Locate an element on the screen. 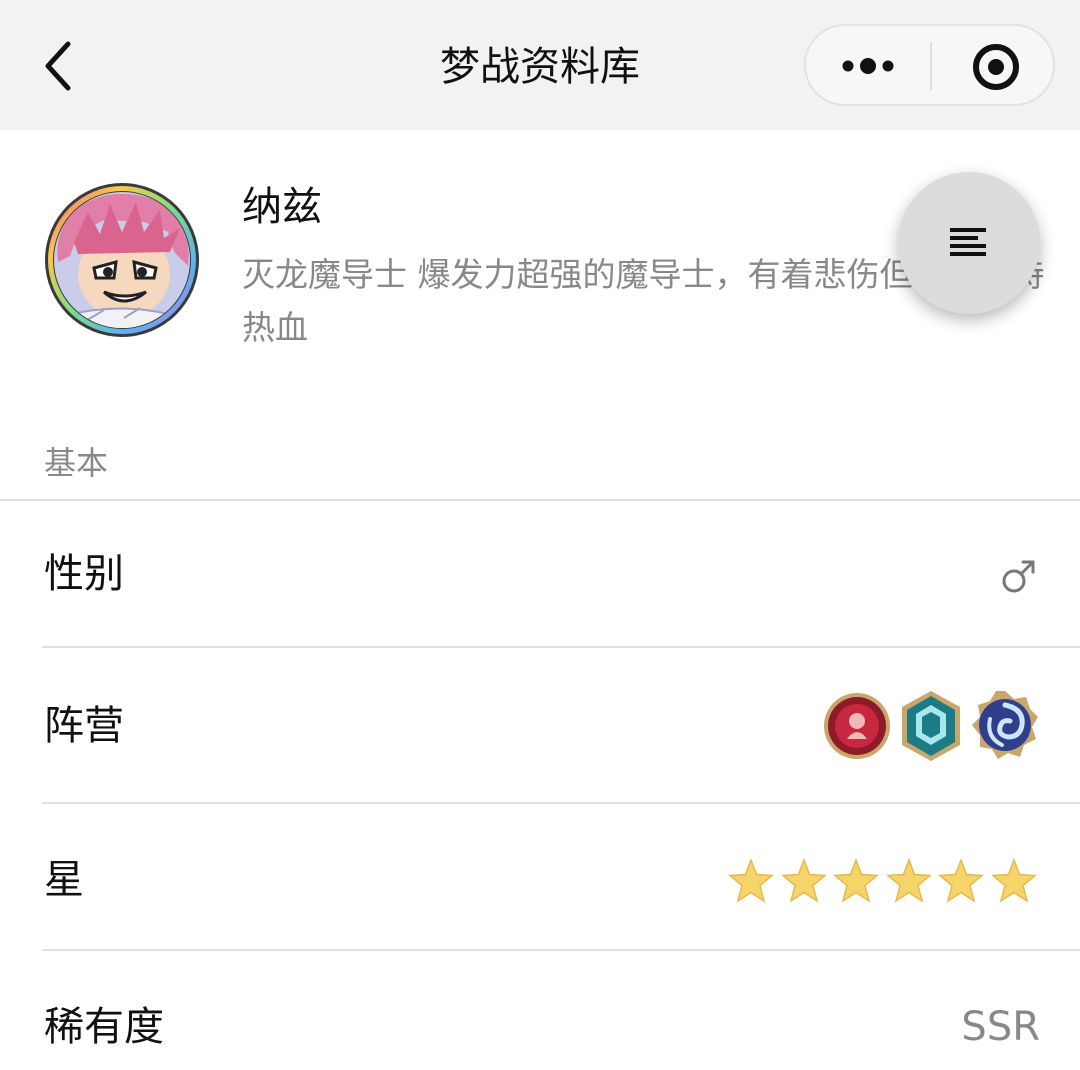  star-rating is located at coordinates (888, 882).